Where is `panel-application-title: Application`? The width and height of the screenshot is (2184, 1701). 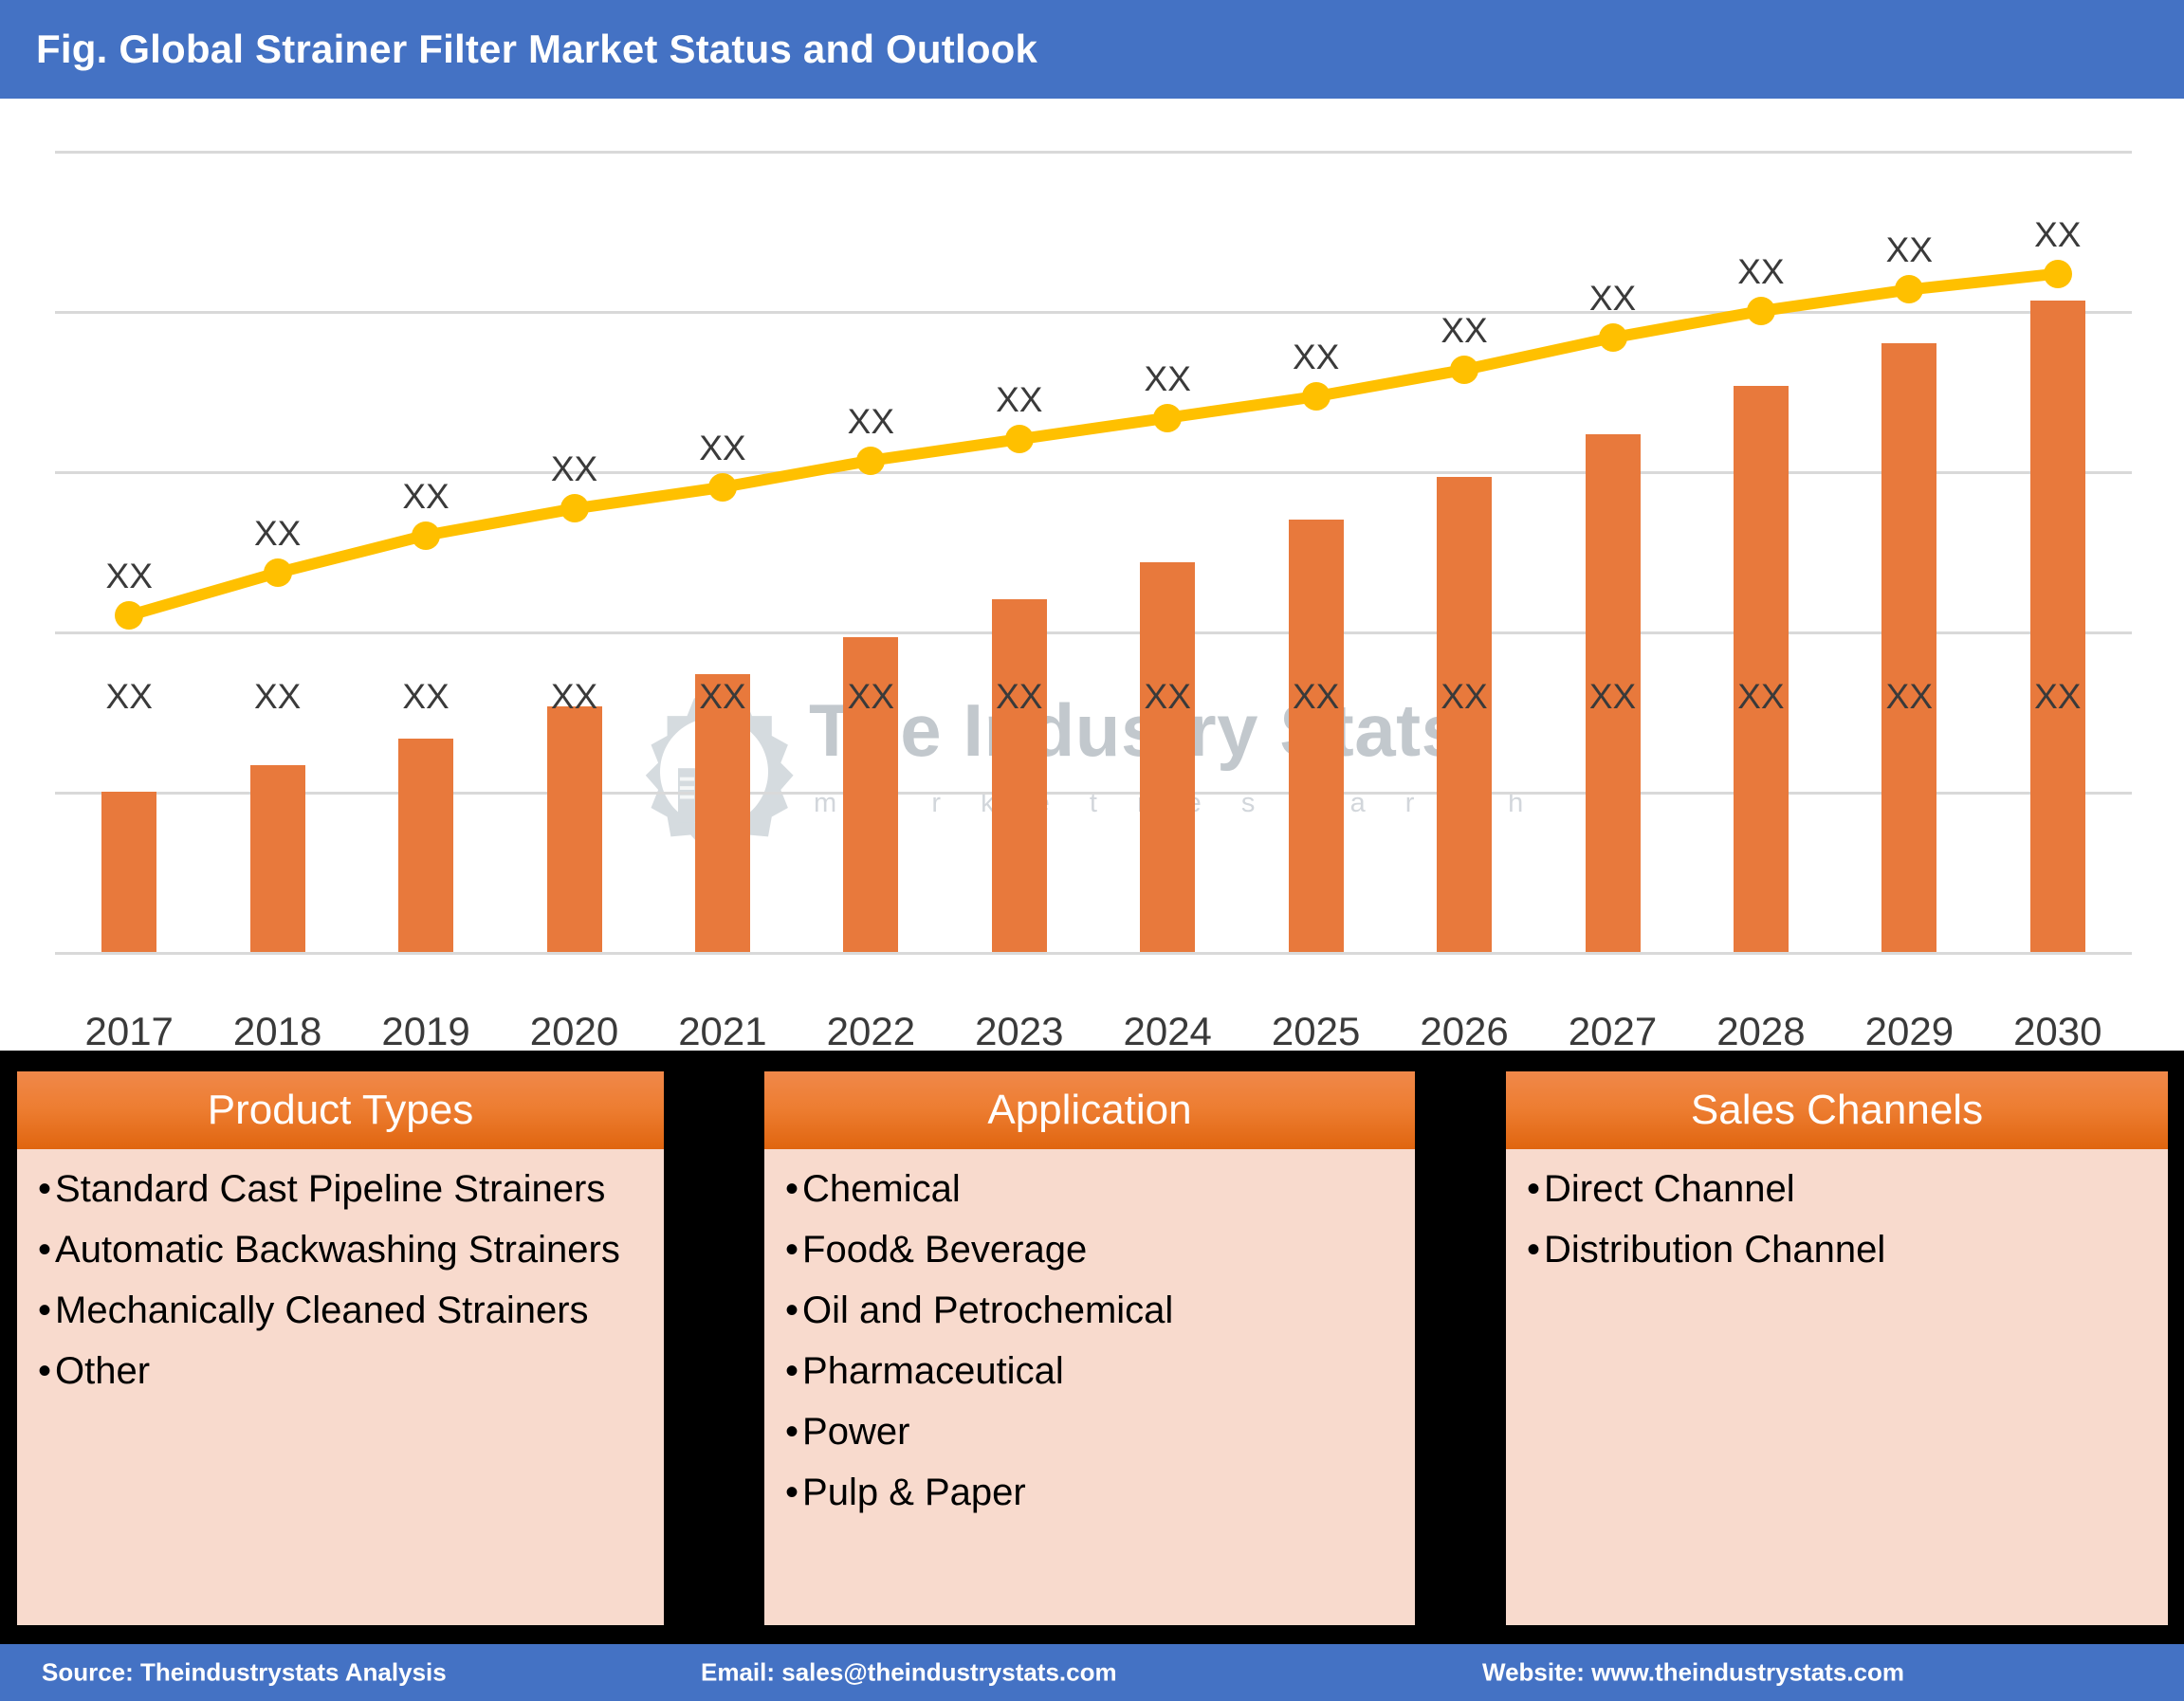 panel-application-title: Application is located at coordinates (1089, 1110).